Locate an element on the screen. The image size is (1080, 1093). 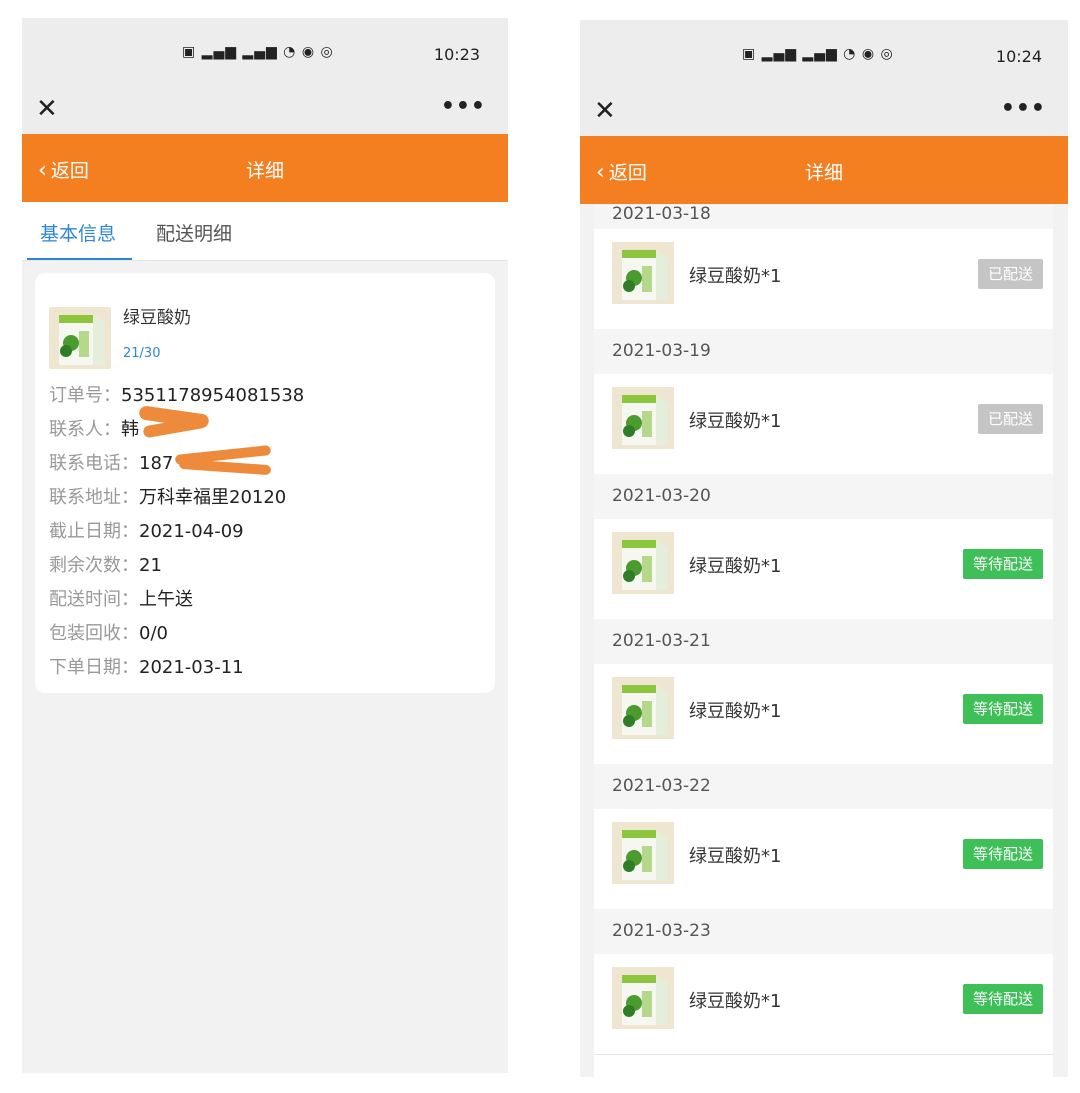
product-count: 21/30 is located at coordinates (142, 353).